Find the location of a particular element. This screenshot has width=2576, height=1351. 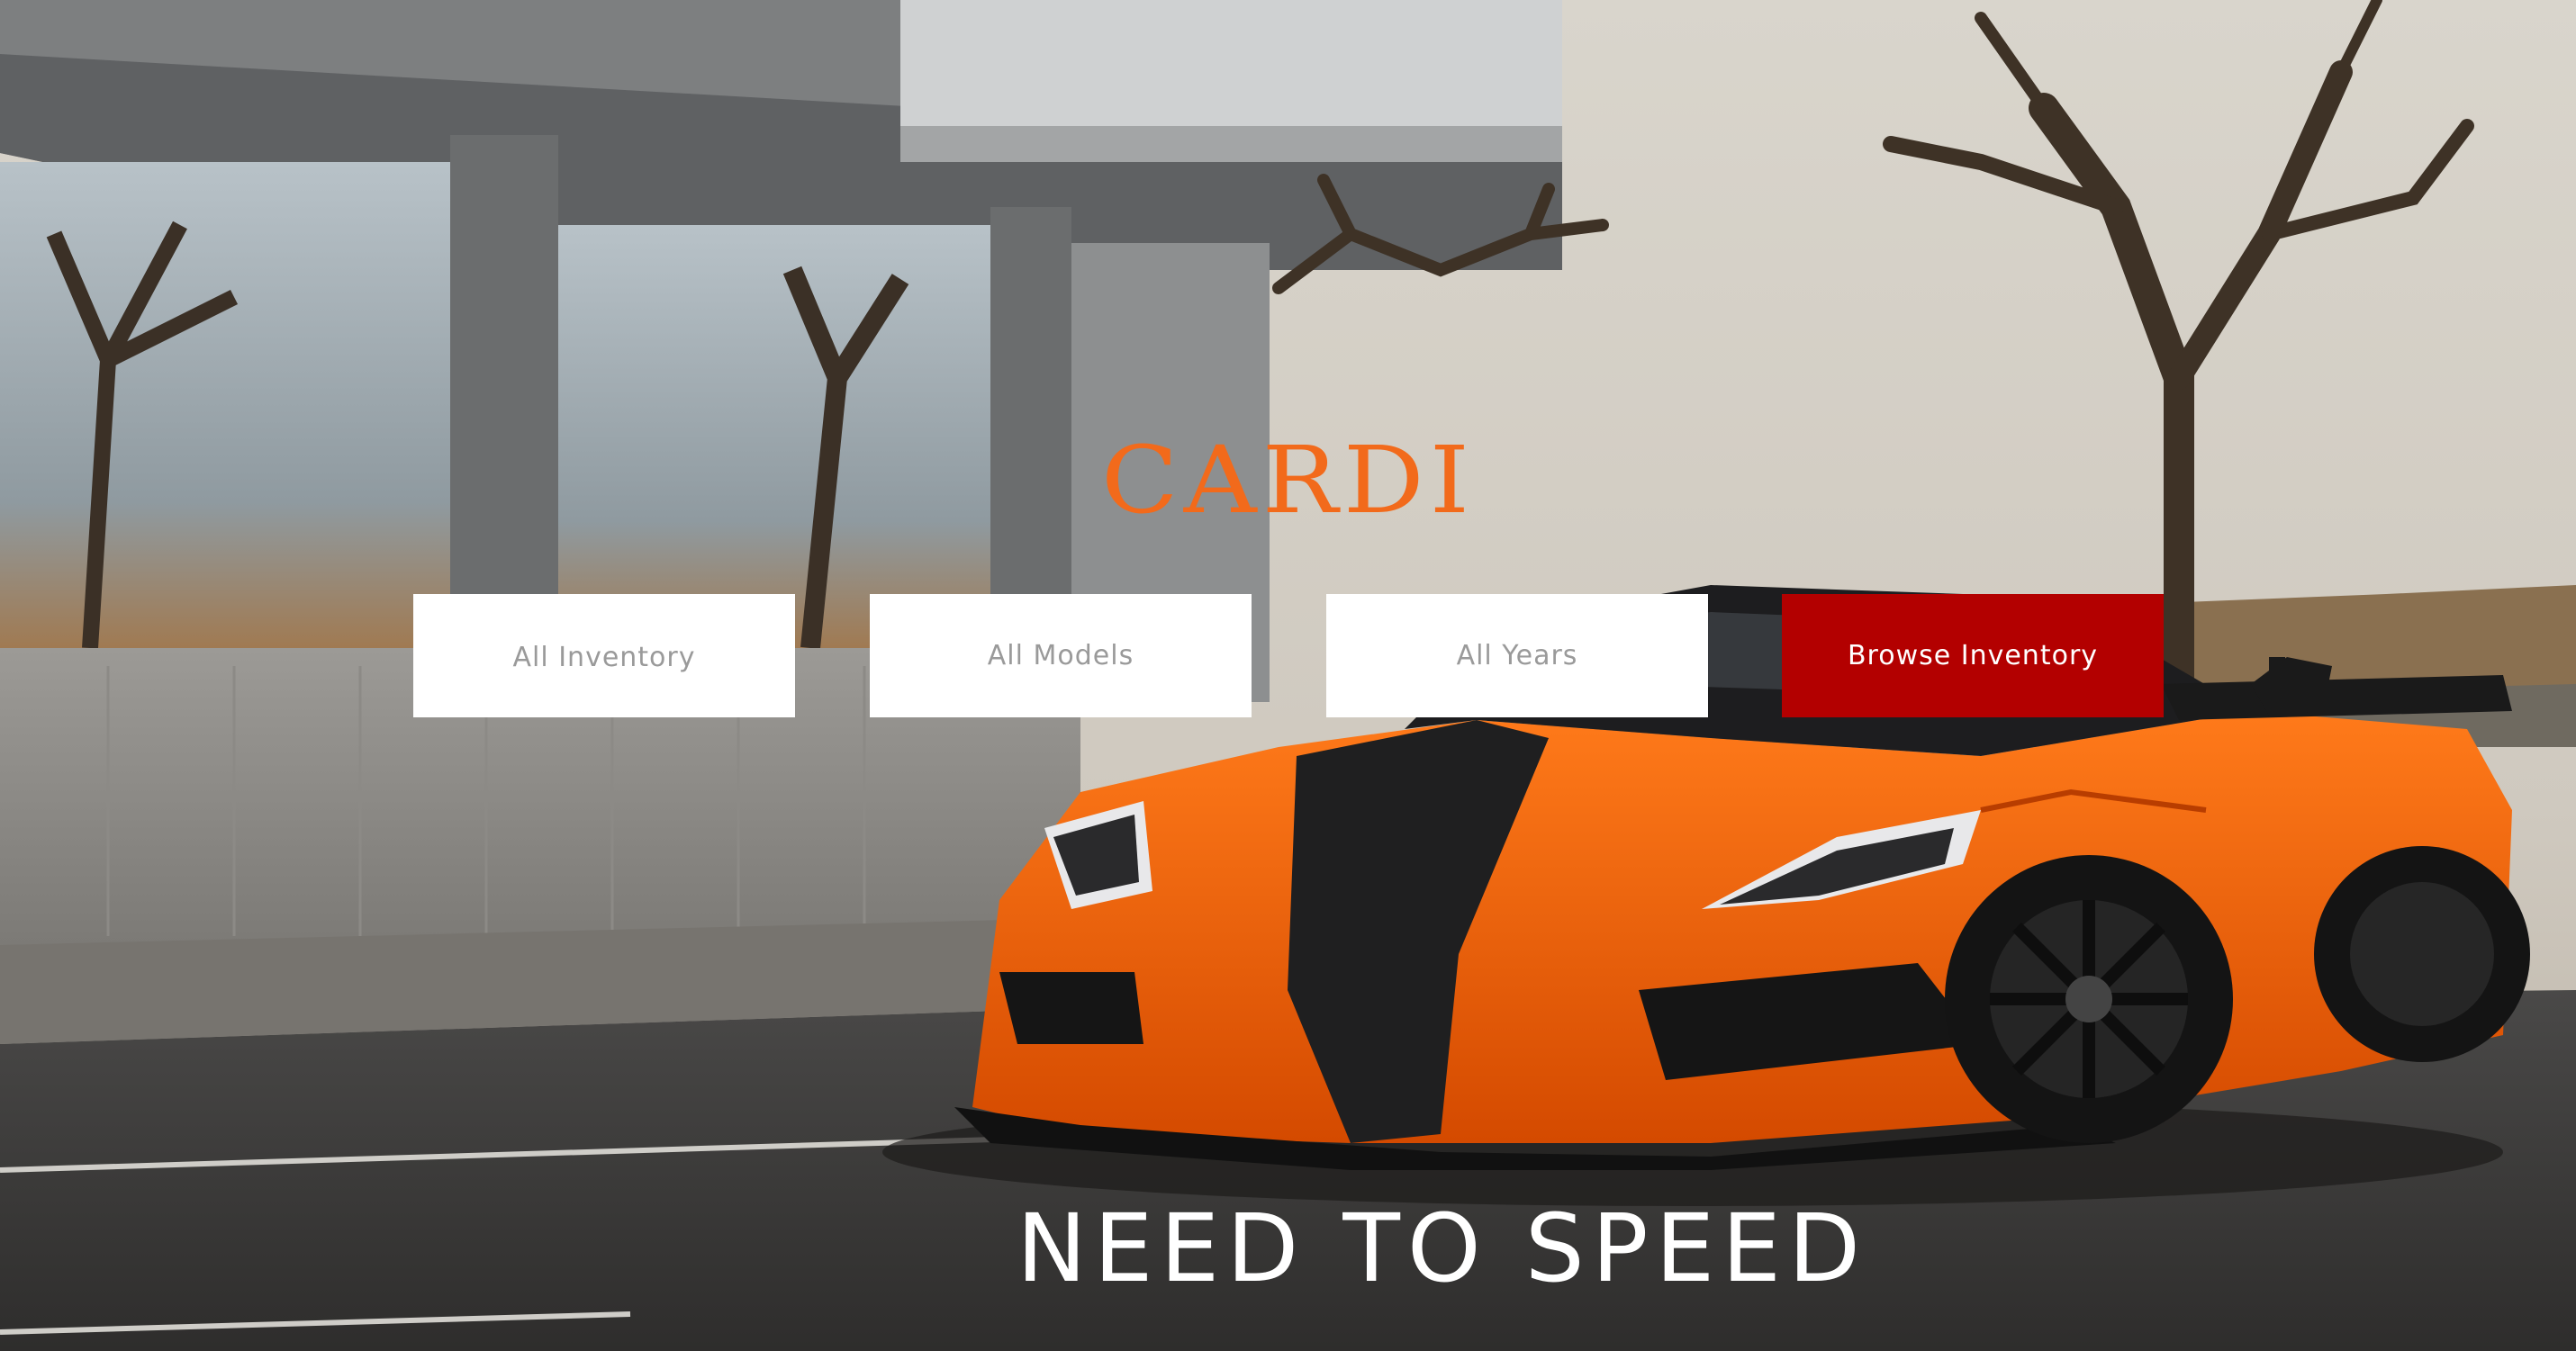

hero-tagline: NEED TO SPEED is located at coordinates (1442, 1248).